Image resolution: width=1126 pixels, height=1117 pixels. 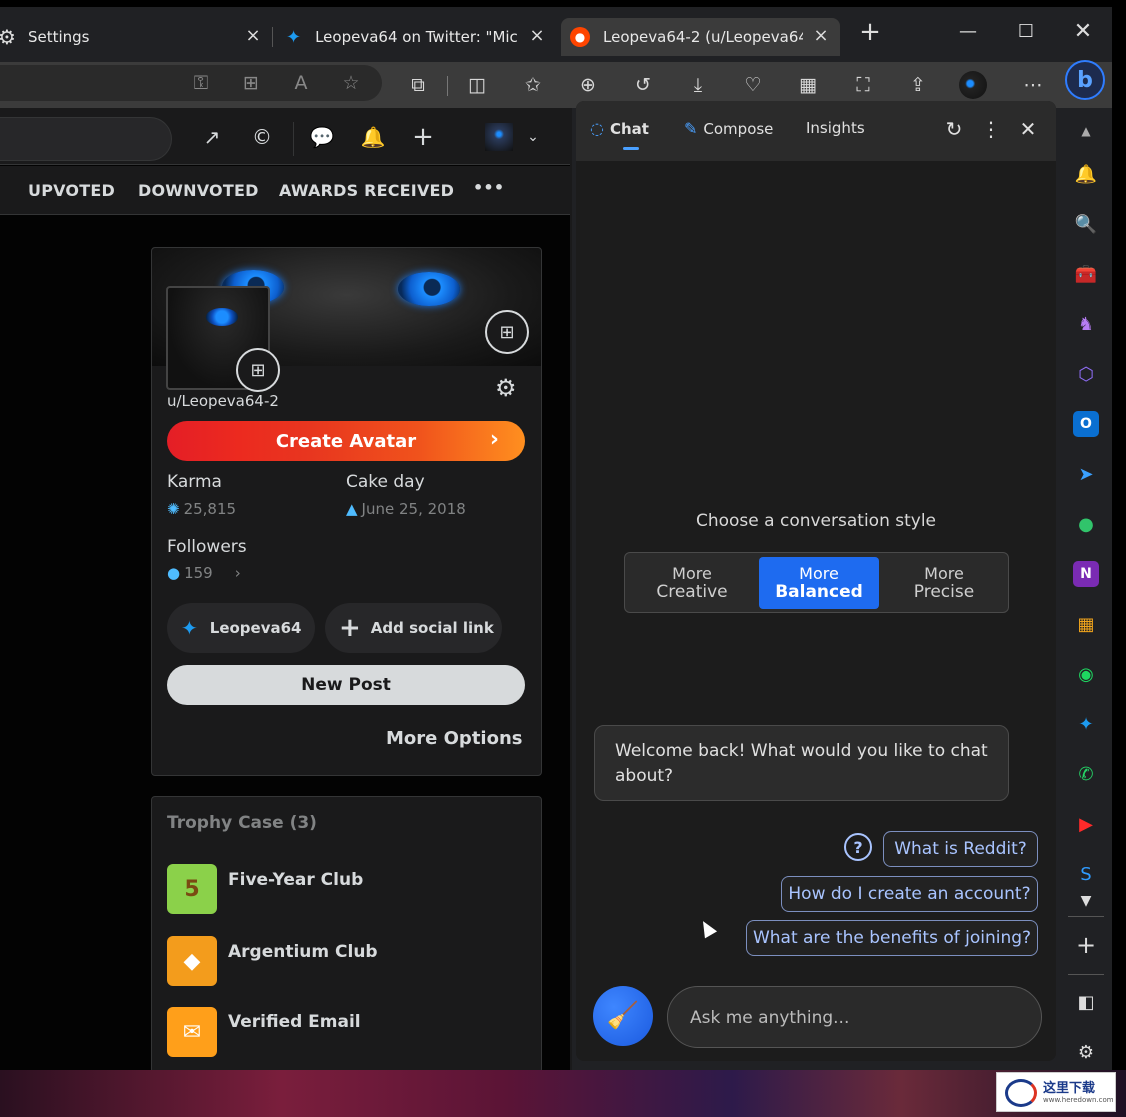 I want to click on skype-icon: S, so click(x=1086, y=874).